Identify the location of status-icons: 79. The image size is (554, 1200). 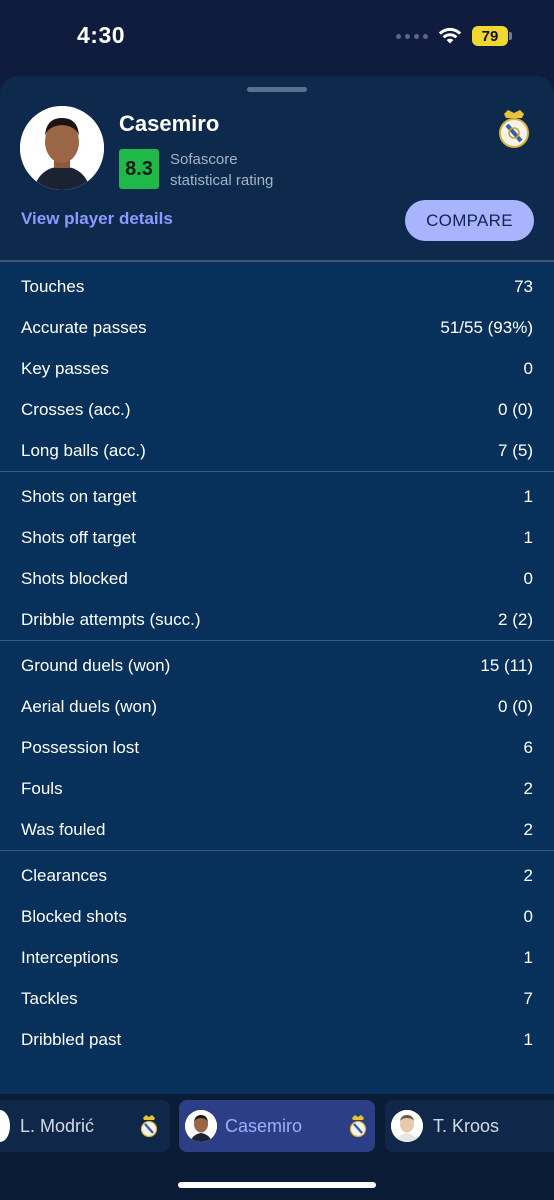
(454, 36).